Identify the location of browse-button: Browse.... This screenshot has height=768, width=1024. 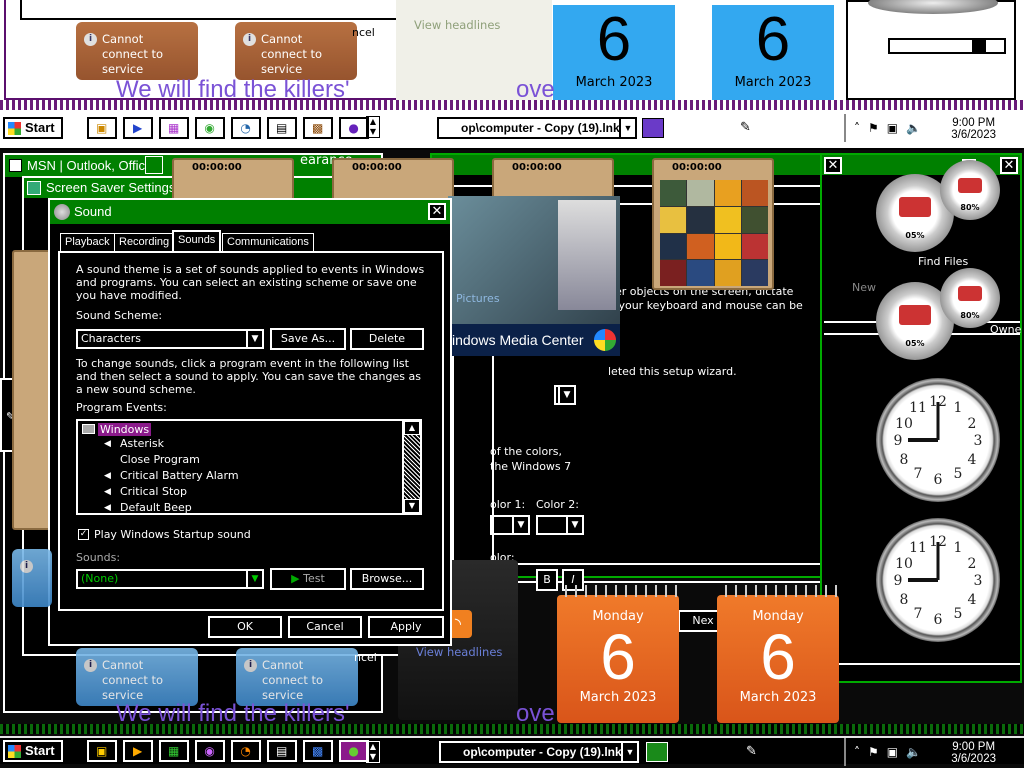
(387, 579).